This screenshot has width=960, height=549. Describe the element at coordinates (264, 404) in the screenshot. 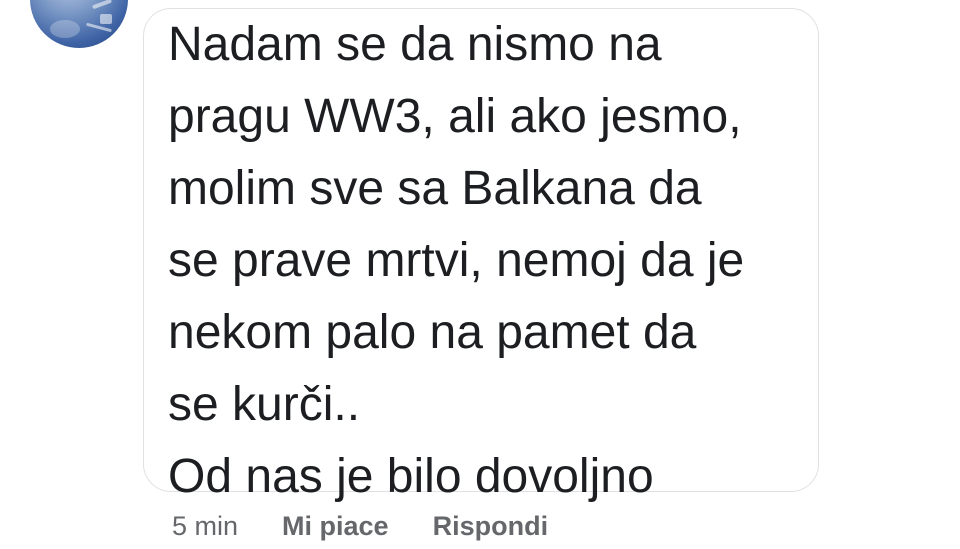

I see `comment-line: se kurči..` at that location.